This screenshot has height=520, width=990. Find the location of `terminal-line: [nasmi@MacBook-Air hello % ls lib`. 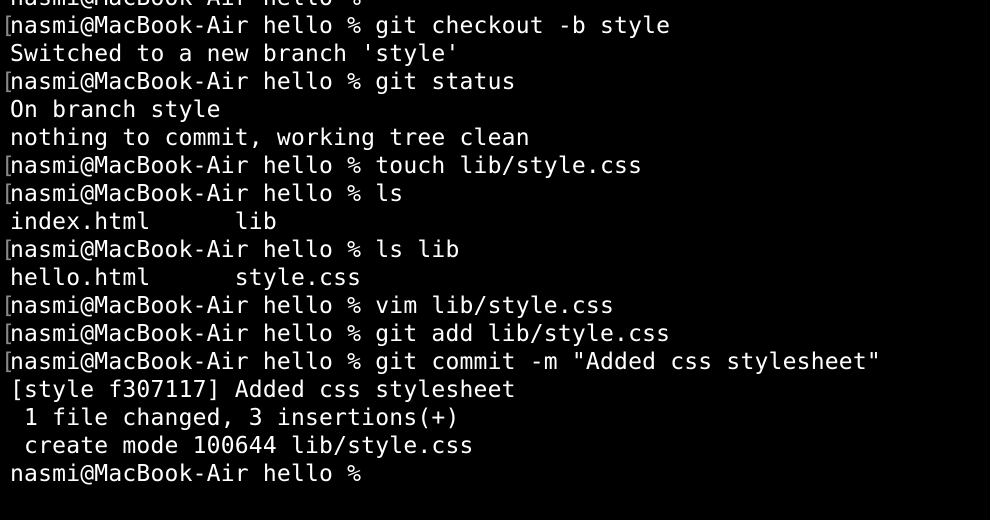

terminal-line: [nasmi@MacBook-Air hello % ls lib is located at coordinates (495, 250).